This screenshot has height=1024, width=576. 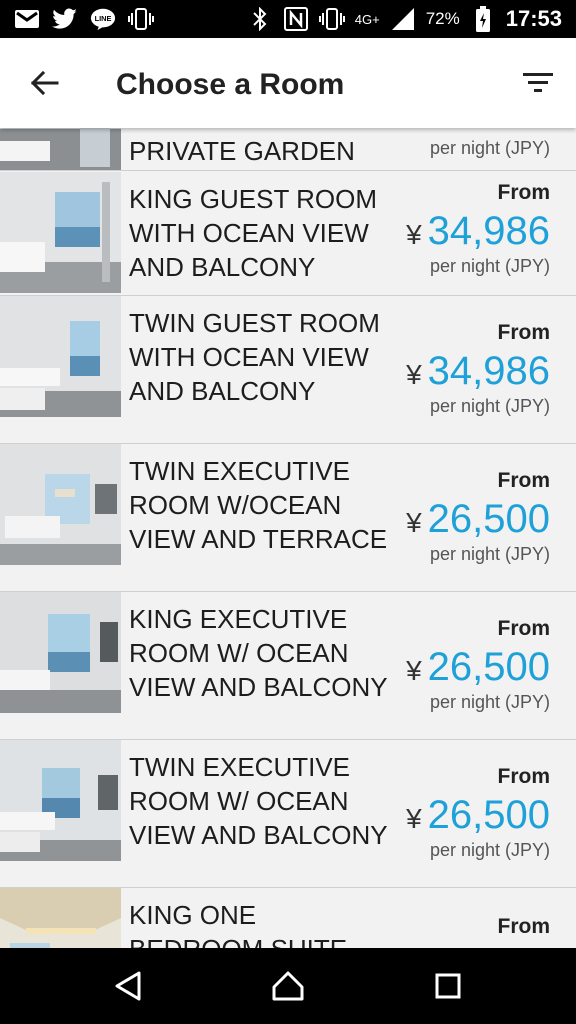 I want to click on bluetooth-icon, so click(x=260, y=19).